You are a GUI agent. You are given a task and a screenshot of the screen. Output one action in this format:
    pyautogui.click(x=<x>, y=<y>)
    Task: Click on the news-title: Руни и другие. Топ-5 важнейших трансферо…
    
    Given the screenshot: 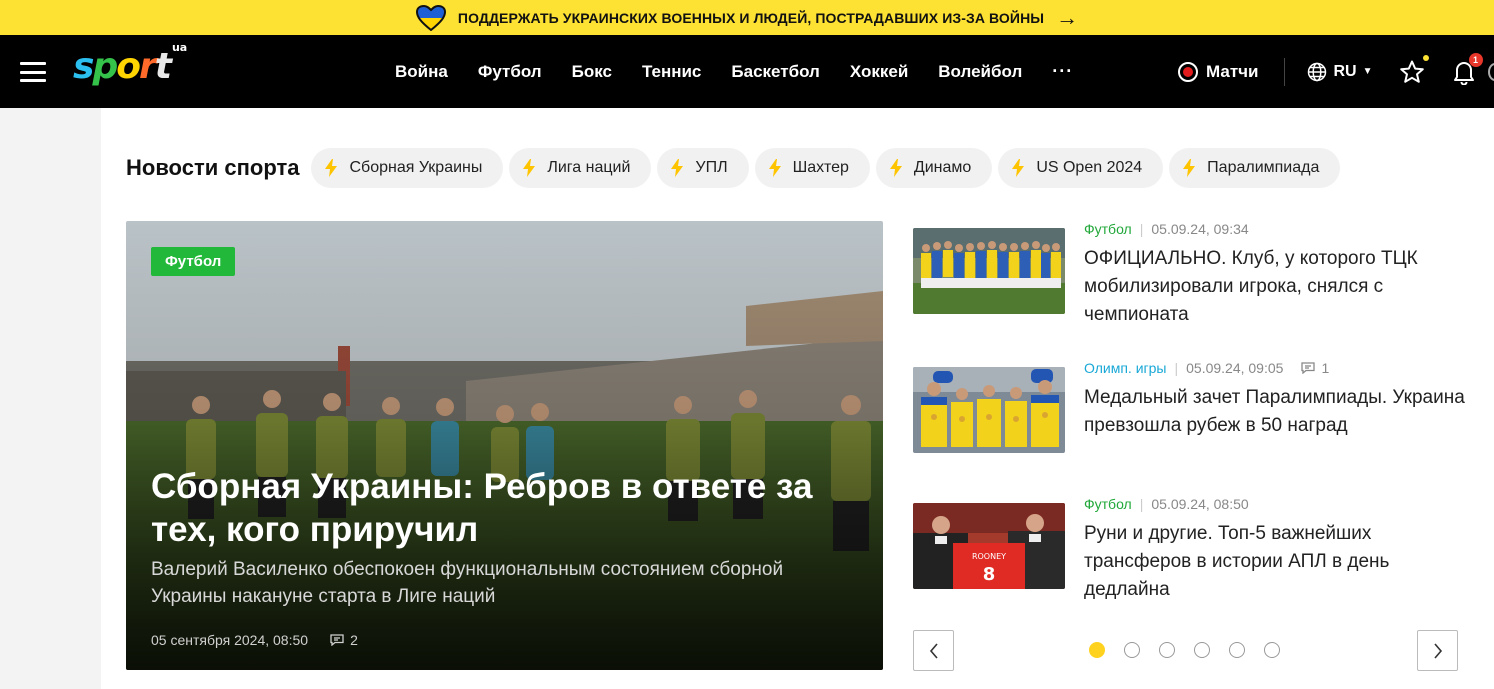 What is the action you would take?
    pyautogui.click(x=1276, y=562)
    